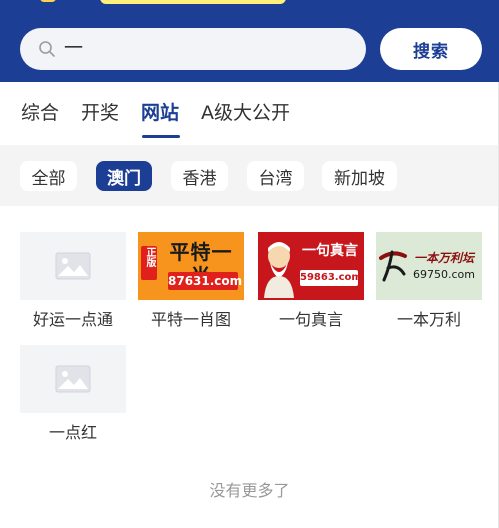  Describe the element at coordinates (245, 113) in the screenshot. I see `tab-a-grade-public: A级大公开` at that location.